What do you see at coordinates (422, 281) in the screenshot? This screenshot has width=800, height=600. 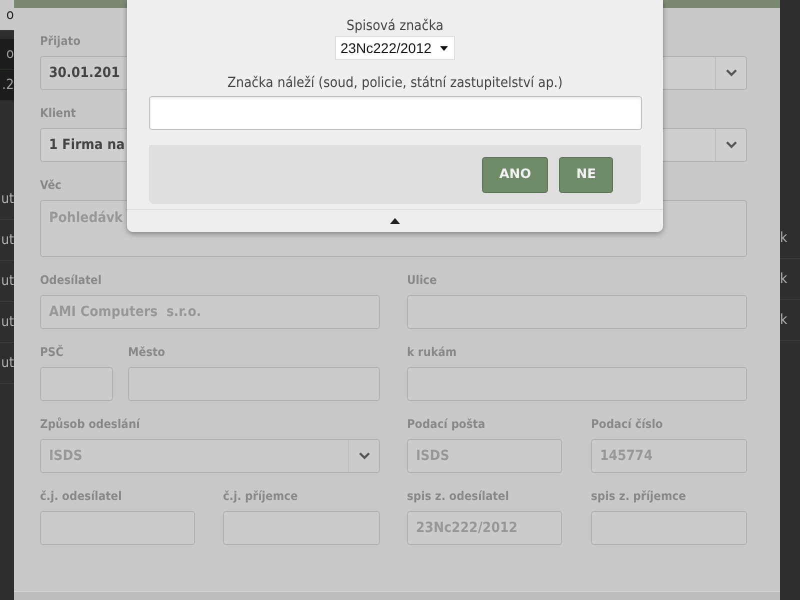 I see `field-label: Ulice` at bounding box center [422, 281].